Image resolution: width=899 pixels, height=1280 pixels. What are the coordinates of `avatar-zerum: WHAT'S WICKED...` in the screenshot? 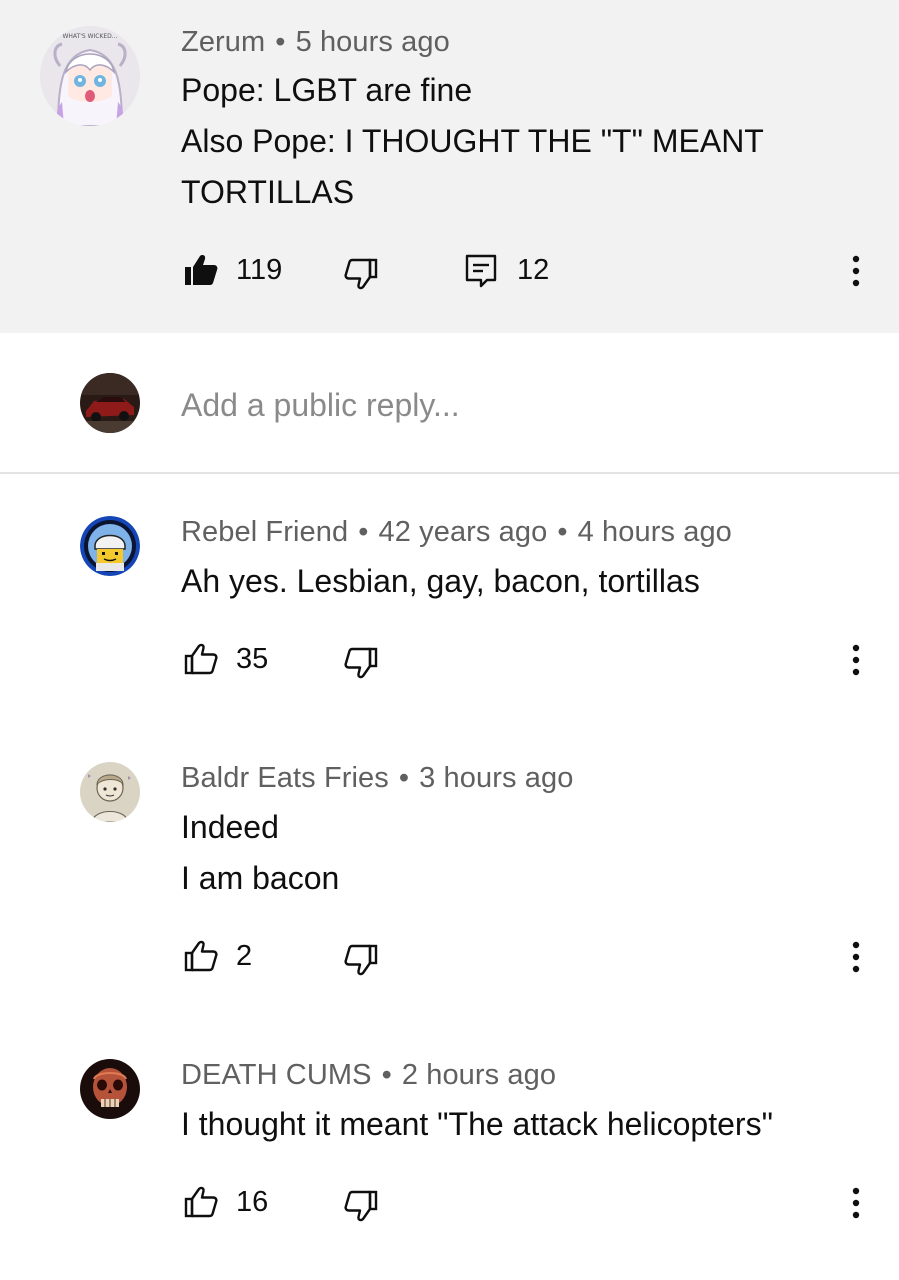 It's located at (90, 76).